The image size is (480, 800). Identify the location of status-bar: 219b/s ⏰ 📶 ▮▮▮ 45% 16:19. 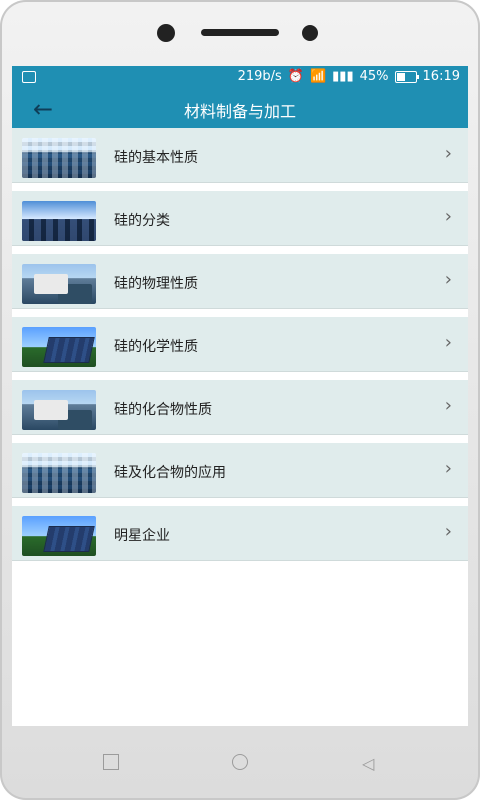
(240, 77).